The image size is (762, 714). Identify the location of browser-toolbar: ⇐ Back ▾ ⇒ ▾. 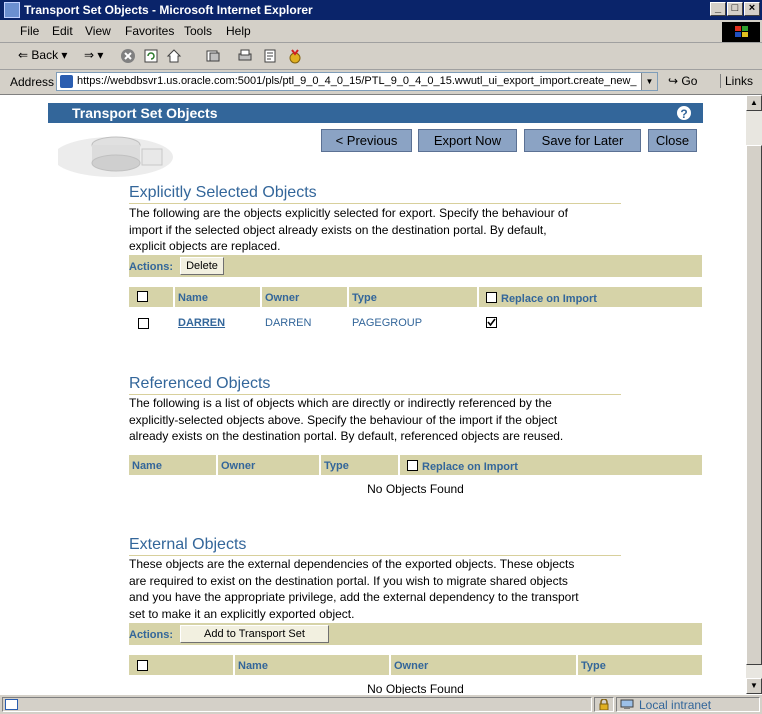
(381, 56).